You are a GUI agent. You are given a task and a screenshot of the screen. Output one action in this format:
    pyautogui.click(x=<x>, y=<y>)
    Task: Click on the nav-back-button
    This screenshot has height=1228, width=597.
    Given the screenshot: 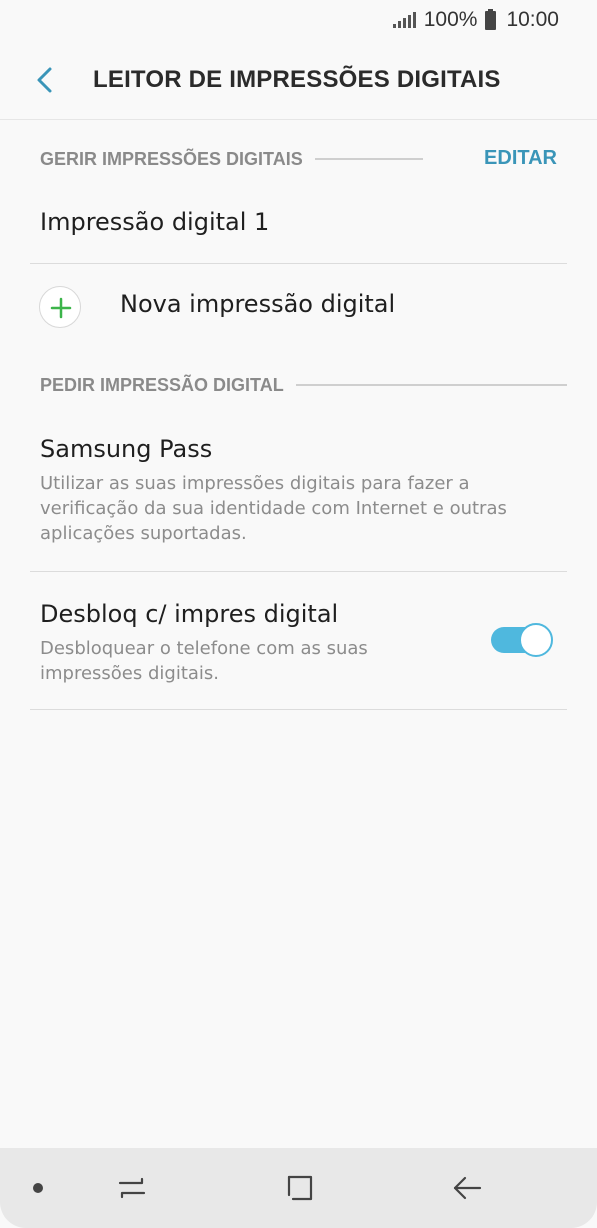 What is the action you would take?
    pyautogui.click(x=467, y=1188)
    